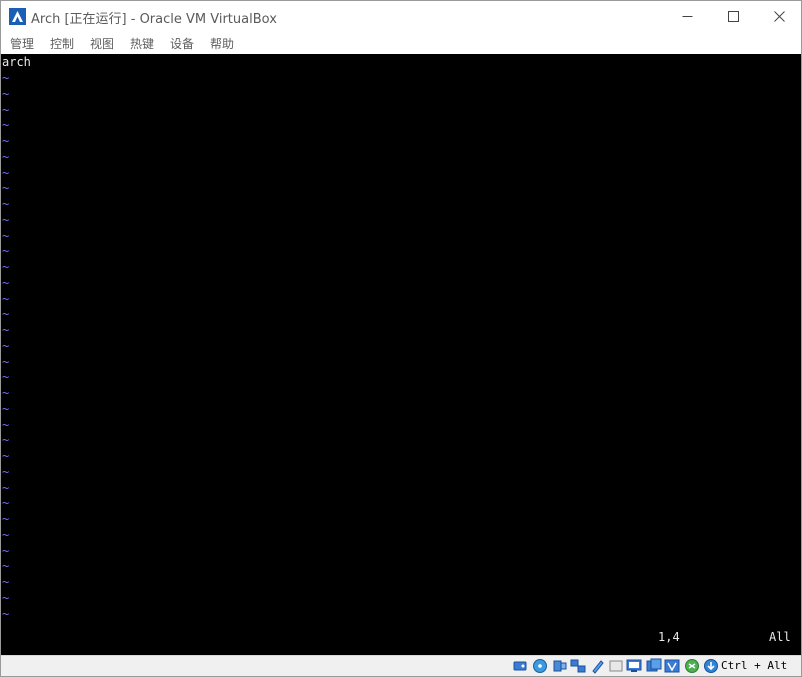  Describe the element at coordinates (616, 666) in the screenshot. I see `shared-folders-icon` at that location.